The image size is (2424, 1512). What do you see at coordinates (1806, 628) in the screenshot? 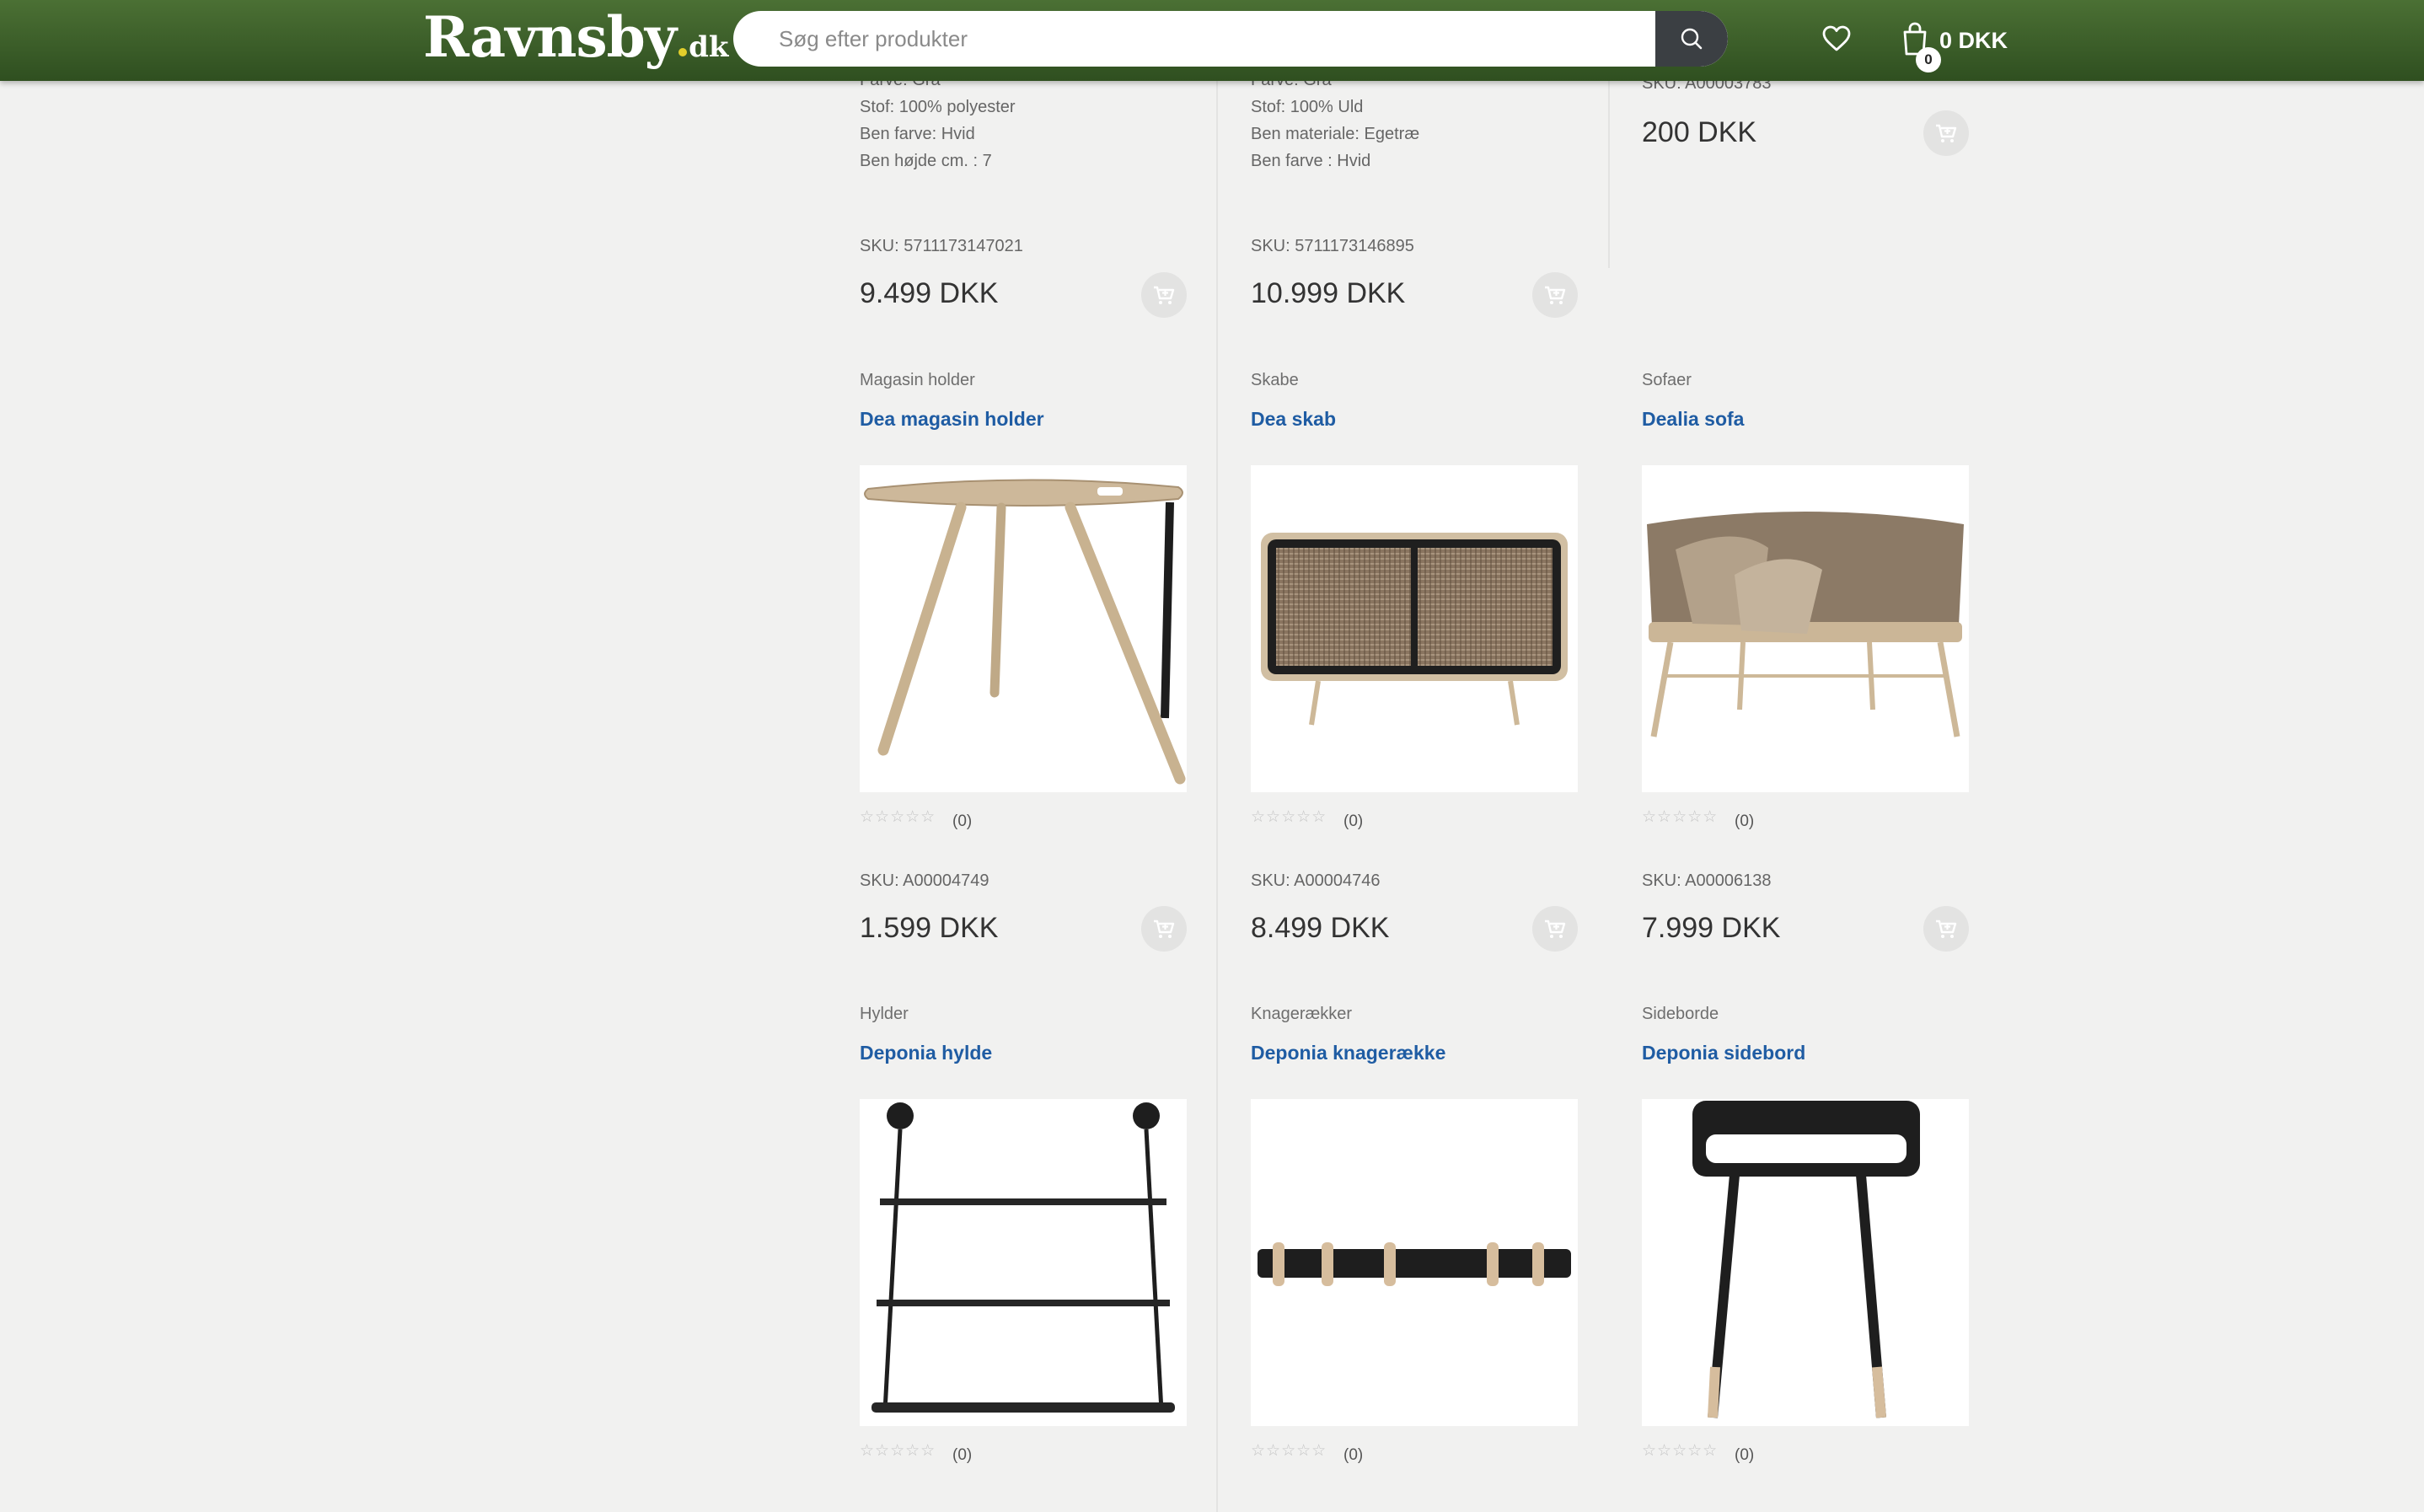
I see `rattan-sofa-image` at bounding box center [1806, 628].